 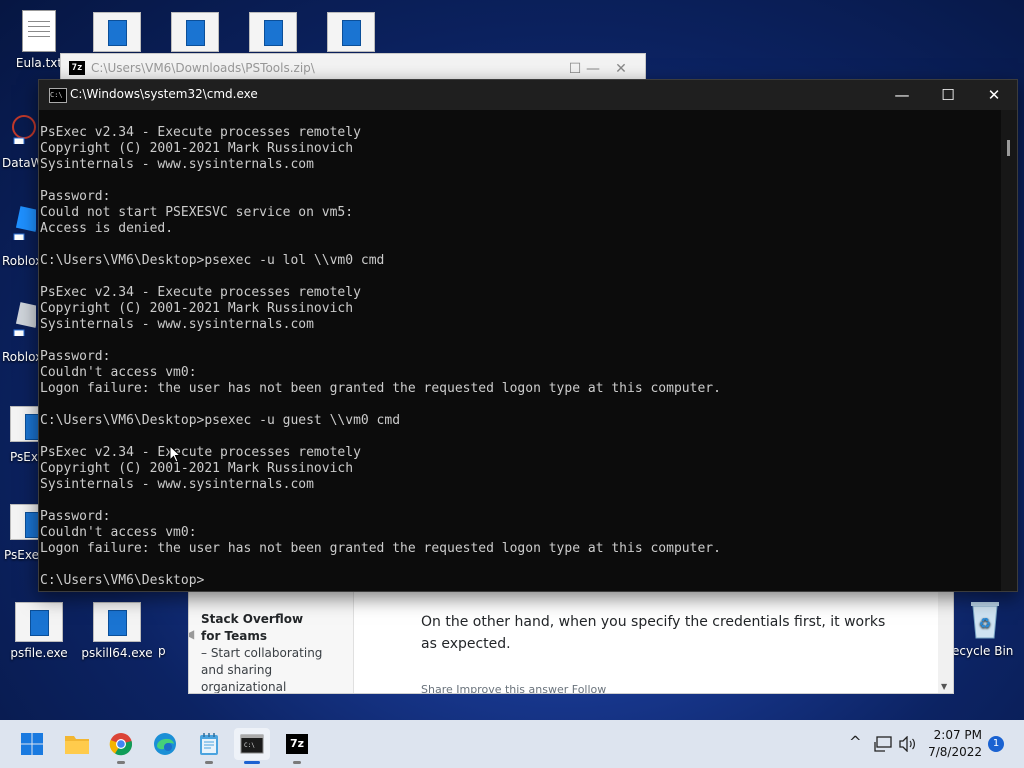 What do you see at coordinates (117, 631) in the screenshot?
I see `desktop-icon-pskill64: pskill64.exe` at bounding box center [117, 631].